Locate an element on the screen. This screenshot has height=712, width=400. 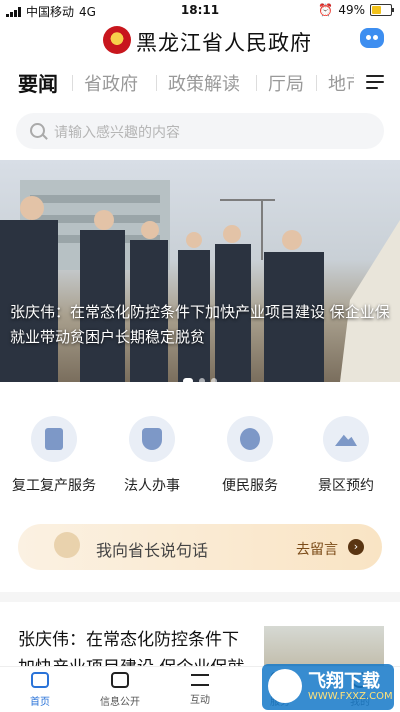
national-emblem-icon is located at coordinates (117, 40).